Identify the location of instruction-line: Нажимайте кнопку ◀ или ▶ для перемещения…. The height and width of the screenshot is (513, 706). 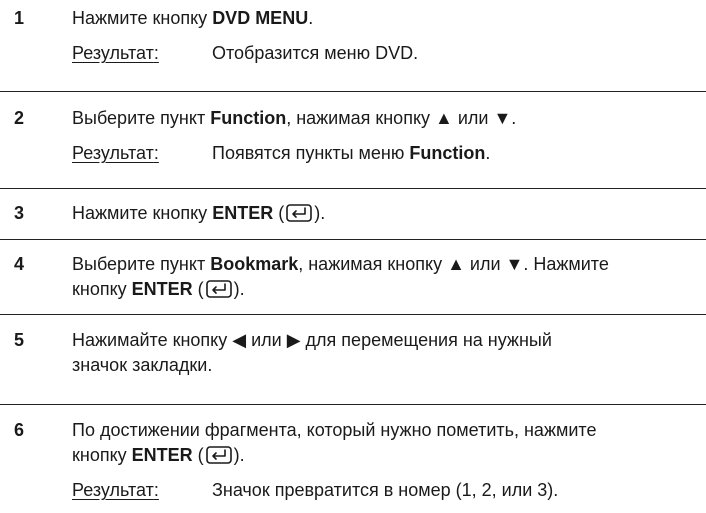
(382, 340).